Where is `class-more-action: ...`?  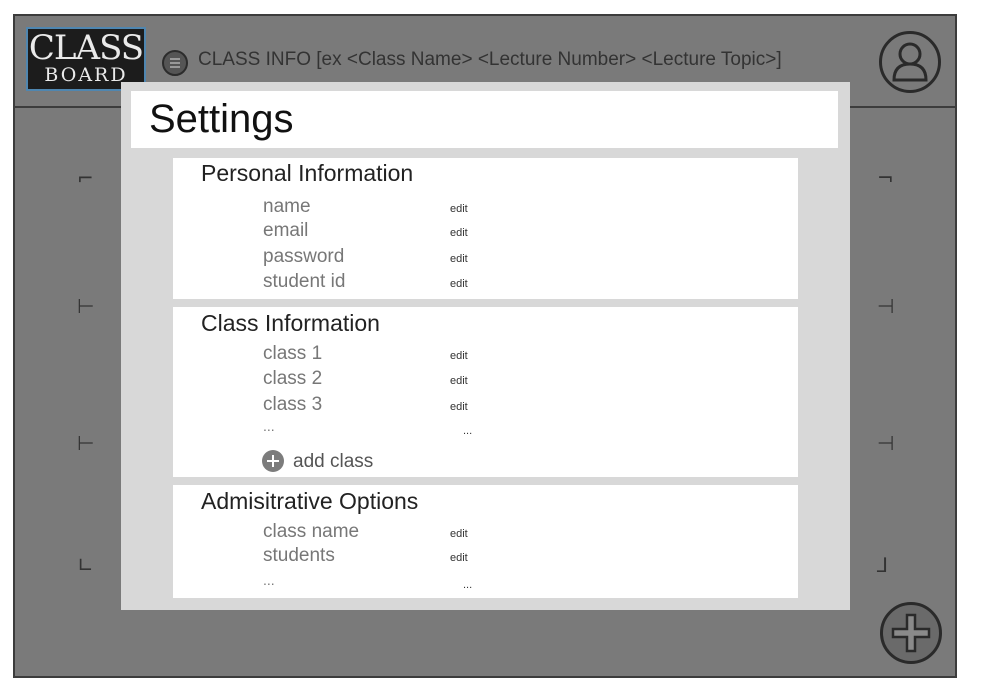
class-more-action: ... is located at coordinates (468, 431).